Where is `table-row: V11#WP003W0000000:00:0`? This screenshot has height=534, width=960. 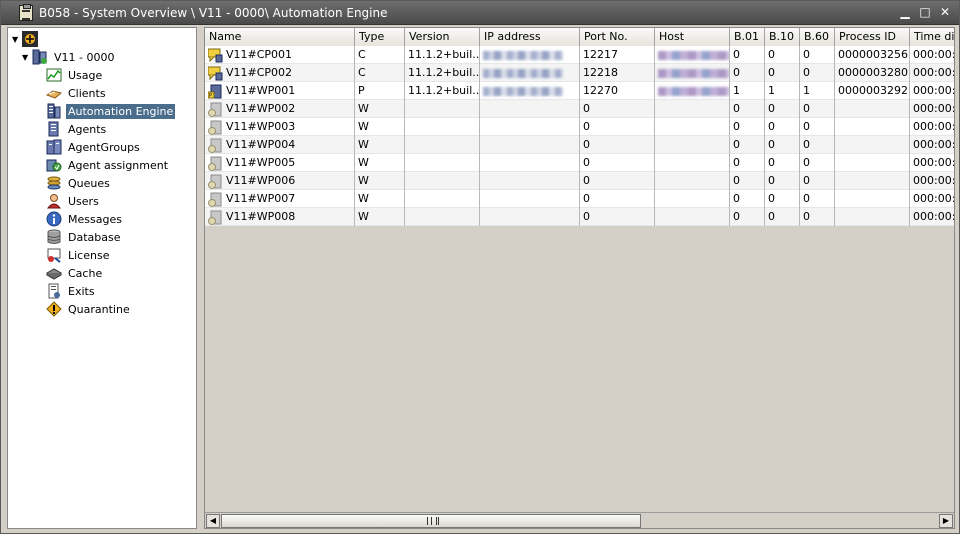 table-row: V11#WP003W0000000:00:0 is located at coordinates (579, 127).